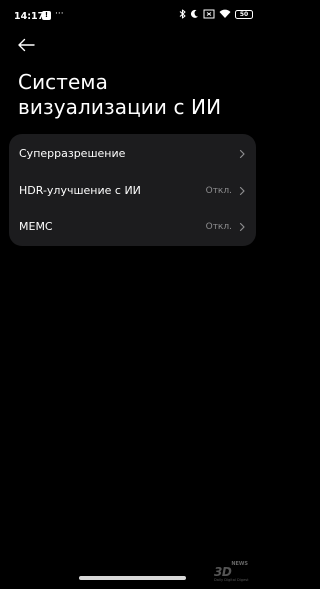 The image size is (320, 589). Describe the element at coordinates (231, 580) in the screenshot. I see `watermark-tagline: Daily Digital Digest` at that location.